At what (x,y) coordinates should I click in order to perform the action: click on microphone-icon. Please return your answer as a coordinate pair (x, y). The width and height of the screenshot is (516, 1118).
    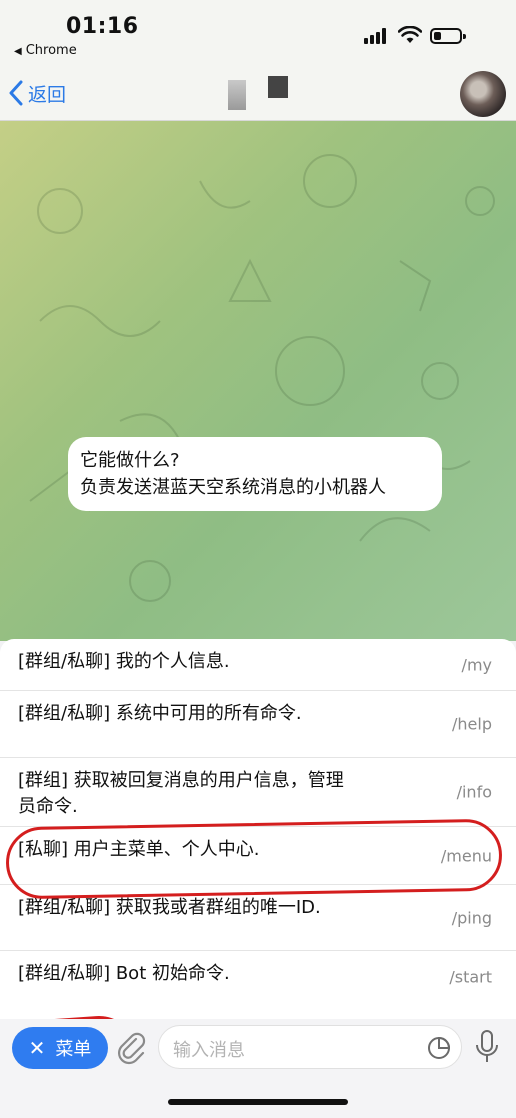
    Looking at the image, I should click on (487, 1047).